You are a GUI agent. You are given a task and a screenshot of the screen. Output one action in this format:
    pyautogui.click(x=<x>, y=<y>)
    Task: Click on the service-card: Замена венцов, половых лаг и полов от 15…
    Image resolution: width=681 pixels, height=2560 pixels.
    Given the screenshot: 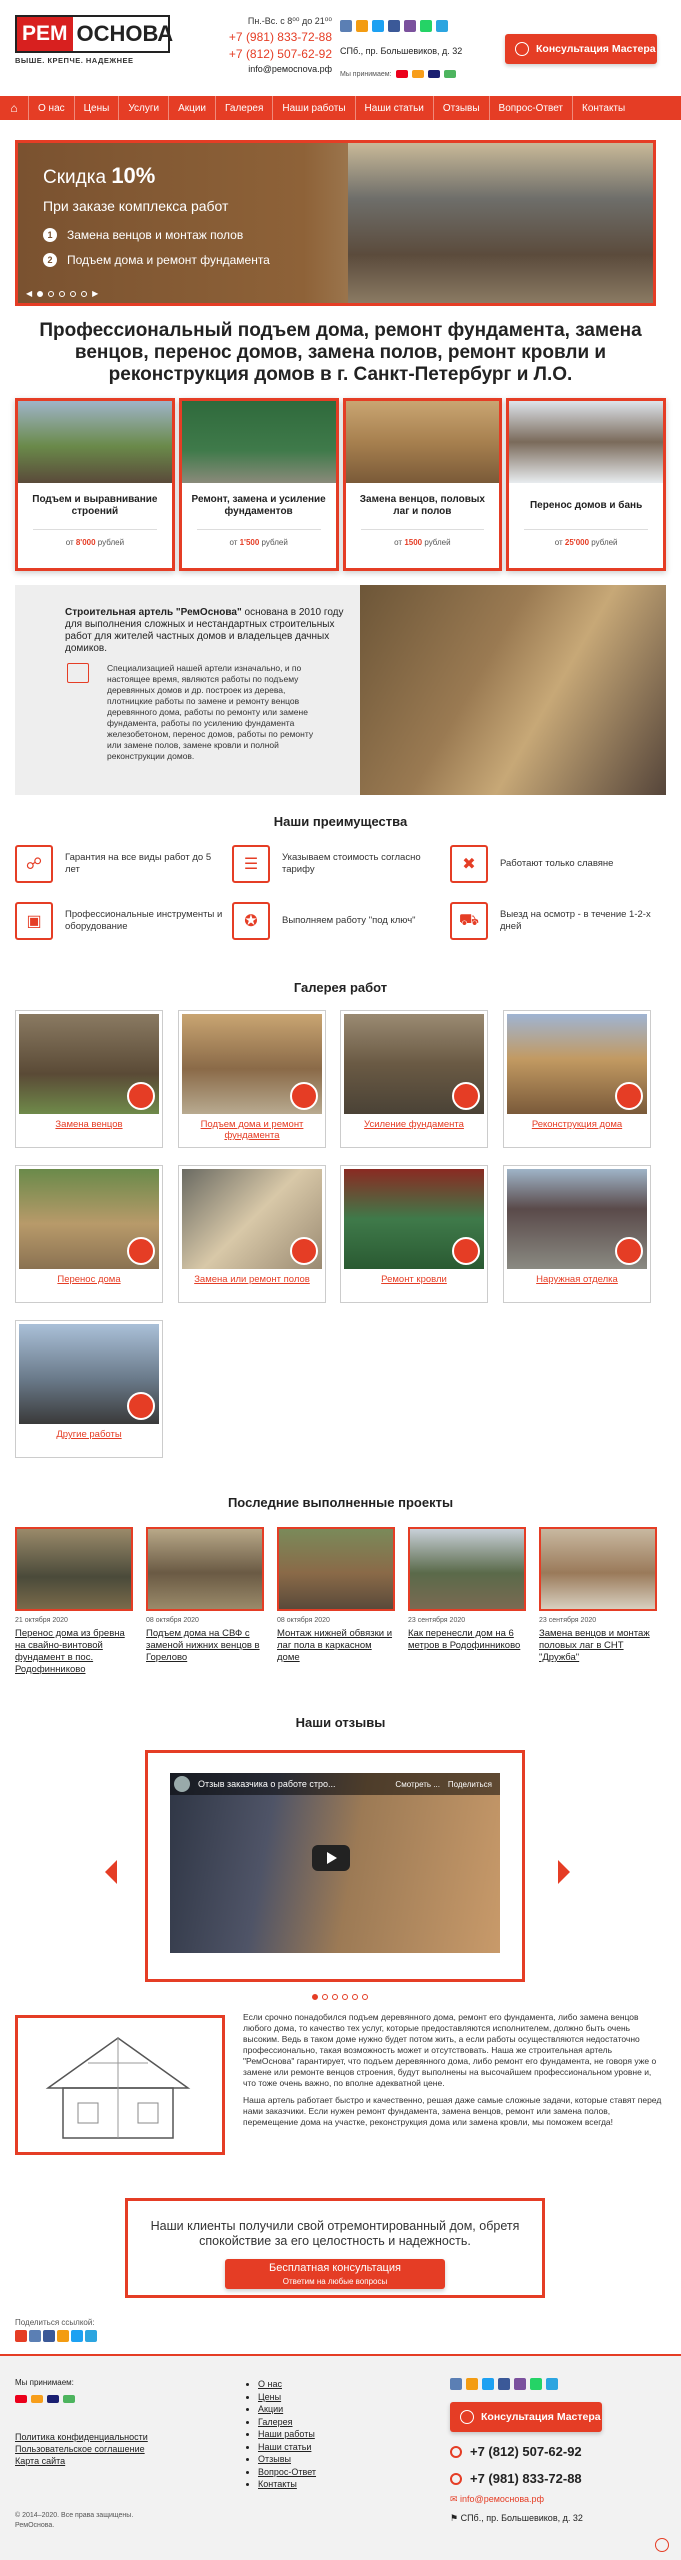 What is the action you would take?
    pyautogui.click(x=422, y=484)
    